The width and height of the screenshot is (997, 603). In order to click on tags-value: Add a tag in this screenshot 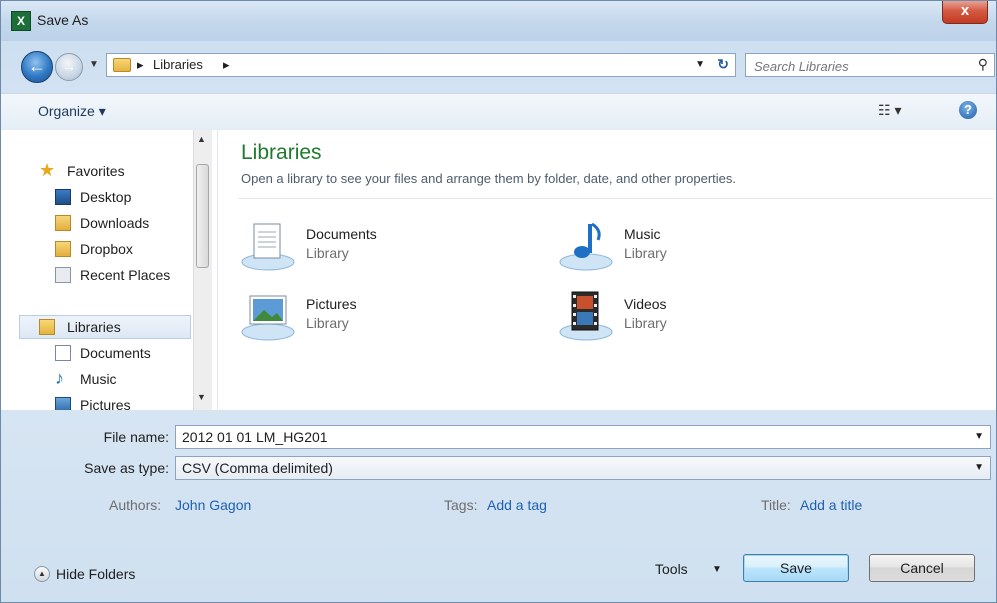, I will do `click(517, 505)`.